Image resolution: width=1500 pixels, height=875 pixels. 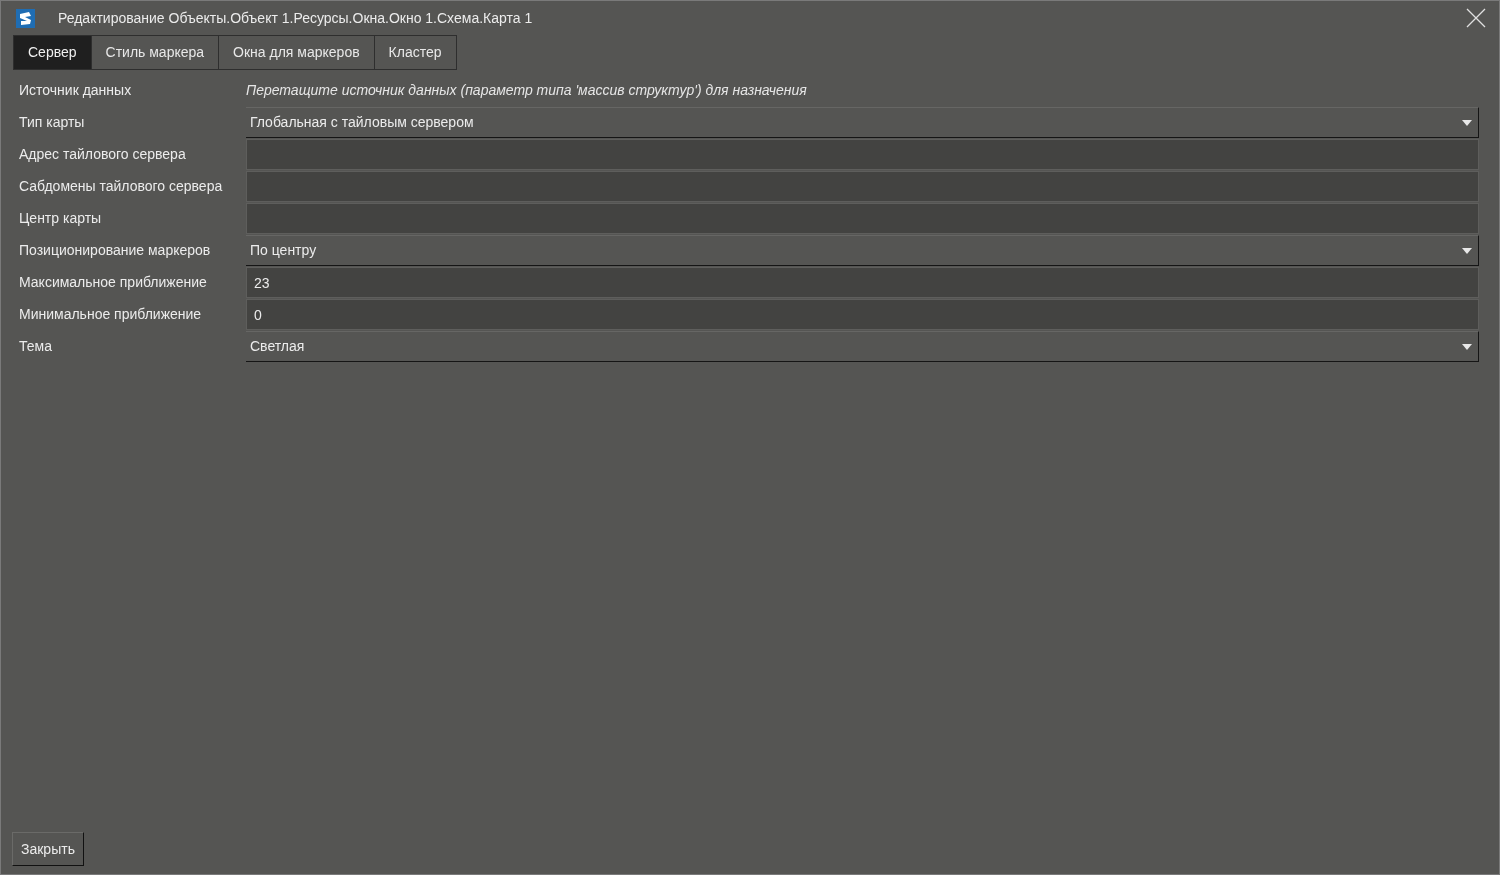 I want to click on property-label: Максимальное приближение, so click(x=113, y=282).